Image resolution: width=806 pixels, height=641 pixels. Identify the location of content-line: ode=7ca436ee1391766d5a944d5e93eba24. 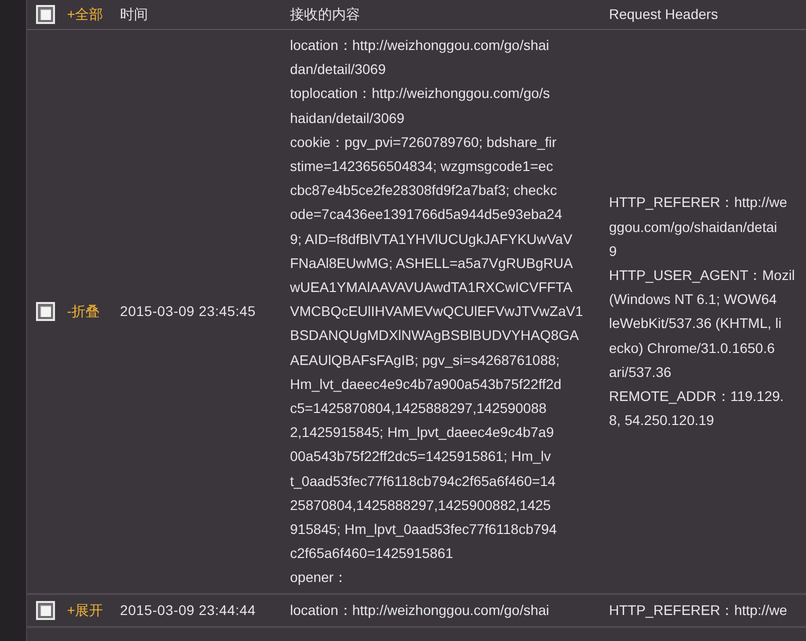
(427, 214).